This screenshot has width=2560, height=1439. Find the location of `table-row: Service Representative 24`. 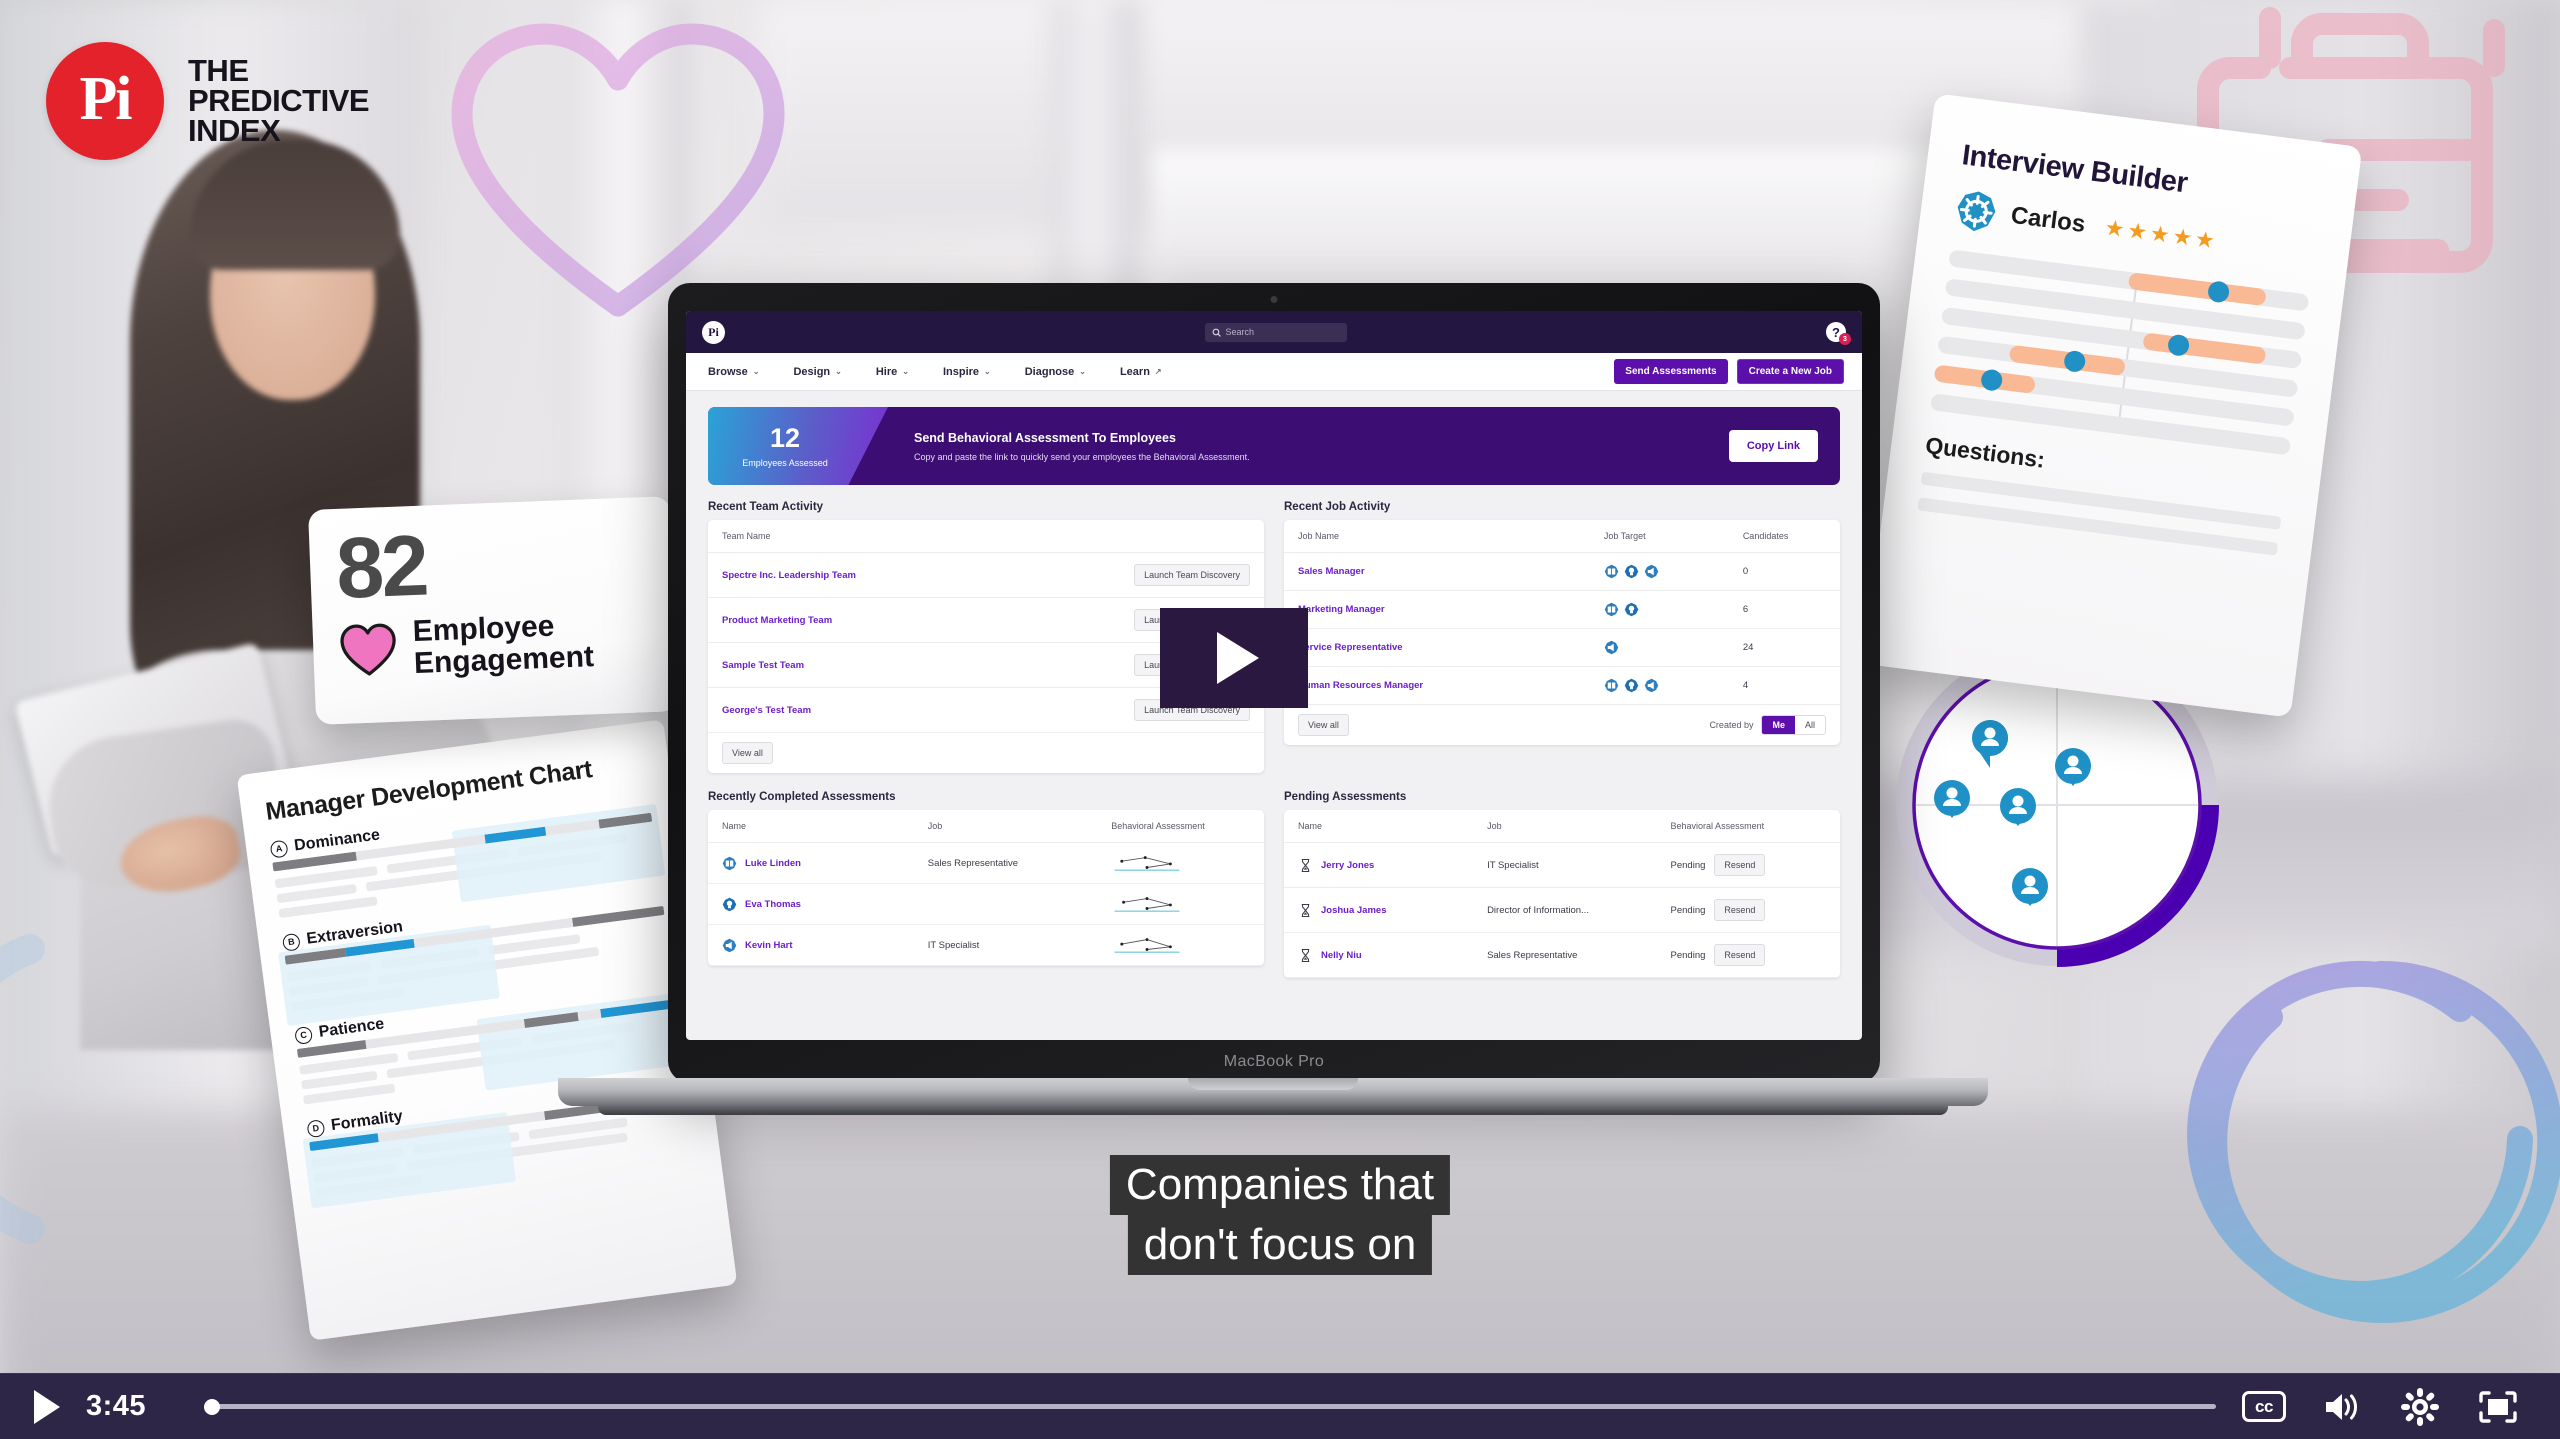

table-row: Service Representative 24 is located at coordinates (1562, 647).